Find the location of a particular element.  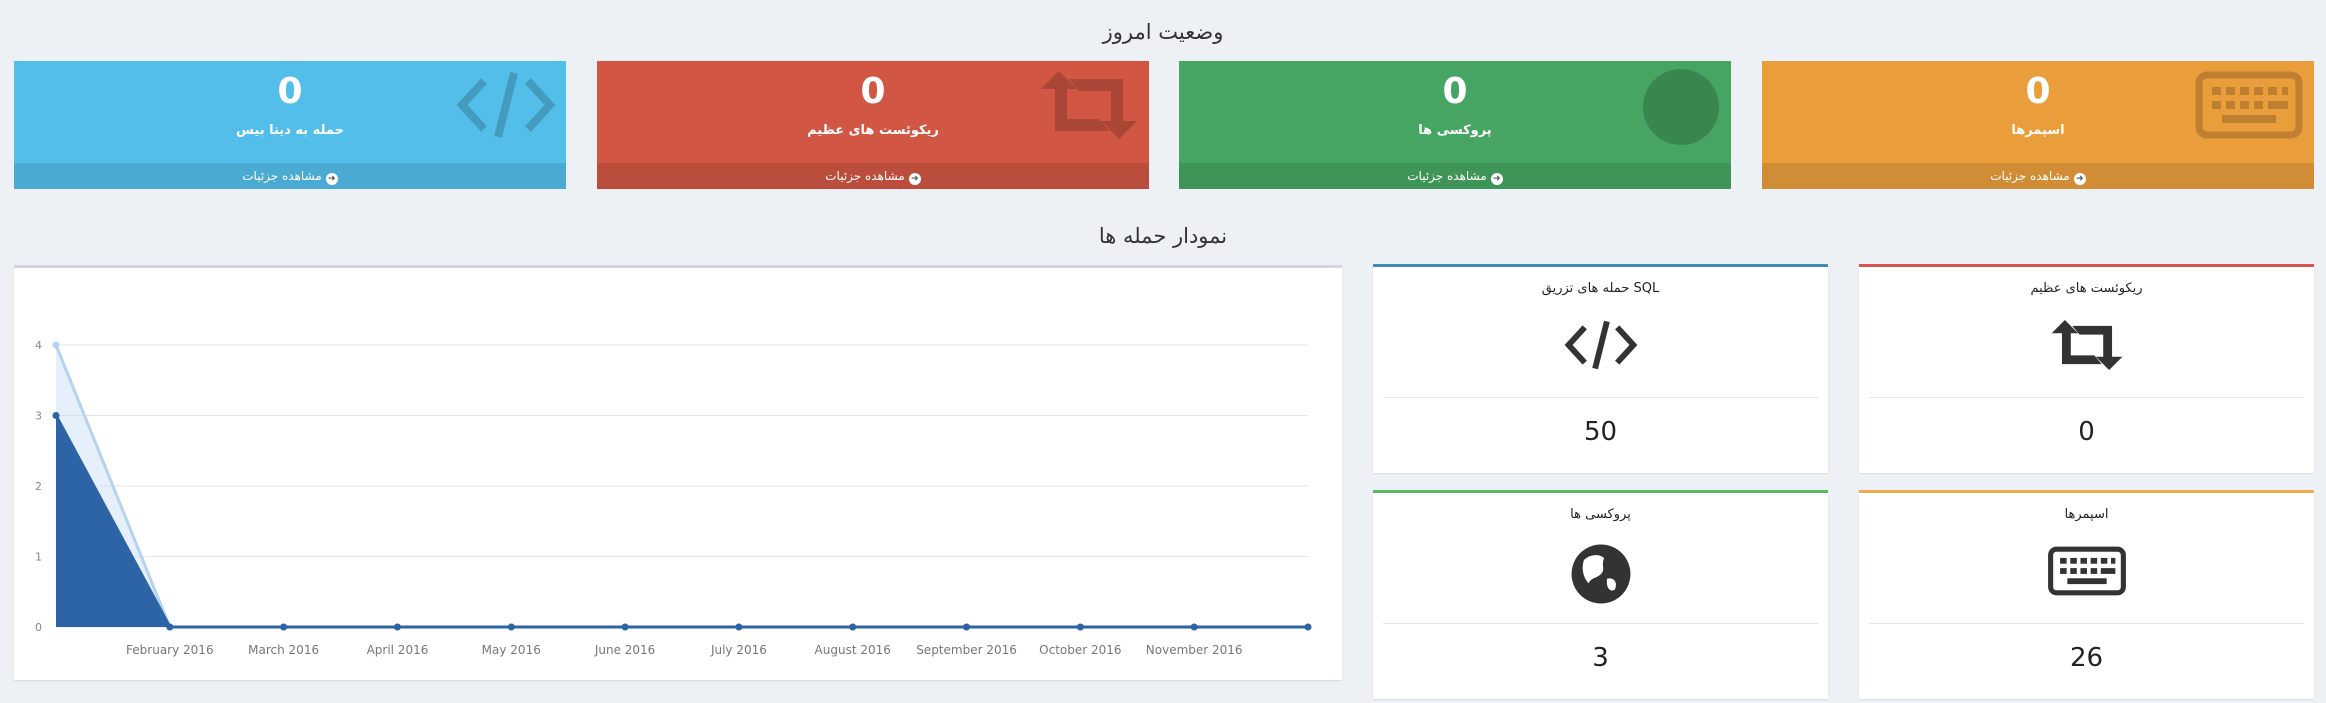

info-box-value: 0 is located at coordinates (2086, 432).